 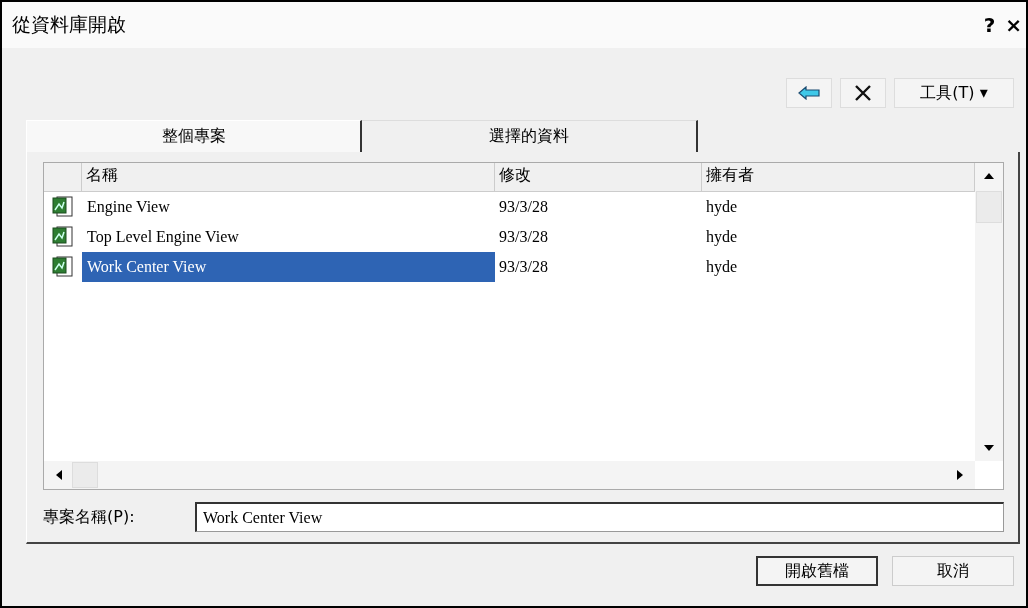 I want to click on tools-menu-button: 工具(T) ▾, so click(x=954, y=93).